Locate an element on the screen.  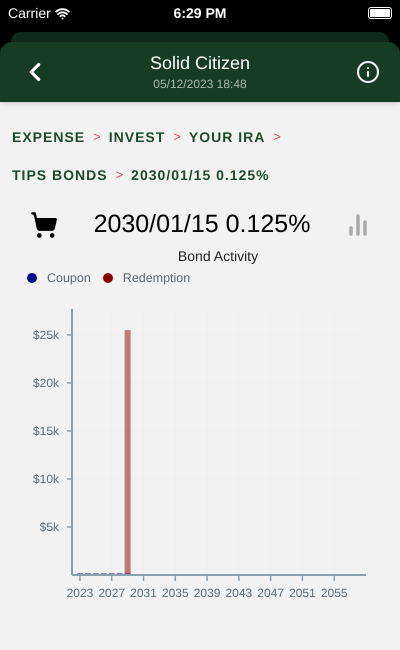
x-tick-label: 2027 is located at coordinates (112, 593).